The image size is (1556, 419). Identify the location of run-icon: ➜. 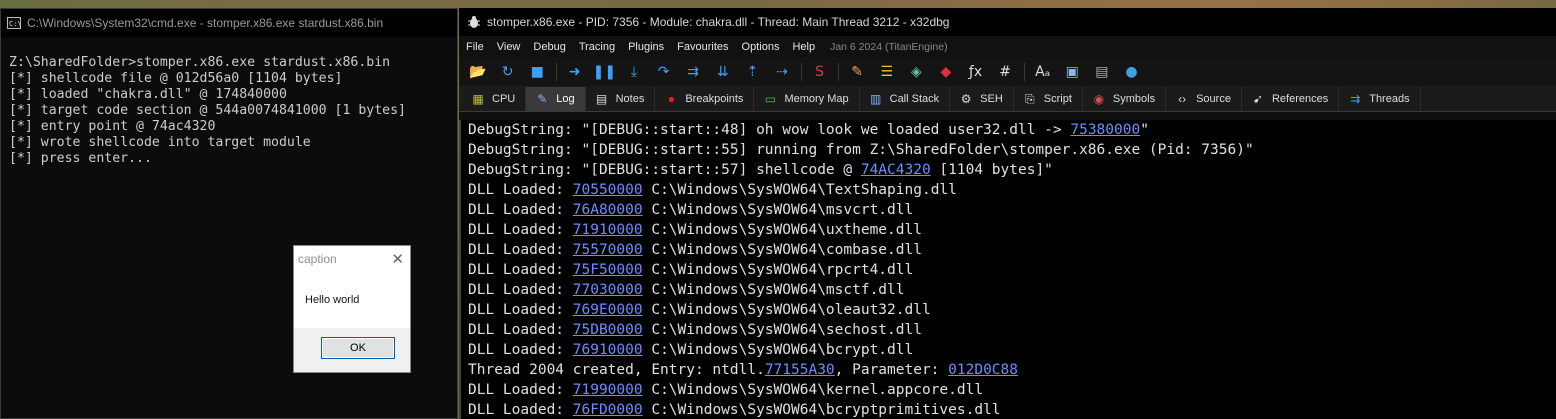
(575, 72).